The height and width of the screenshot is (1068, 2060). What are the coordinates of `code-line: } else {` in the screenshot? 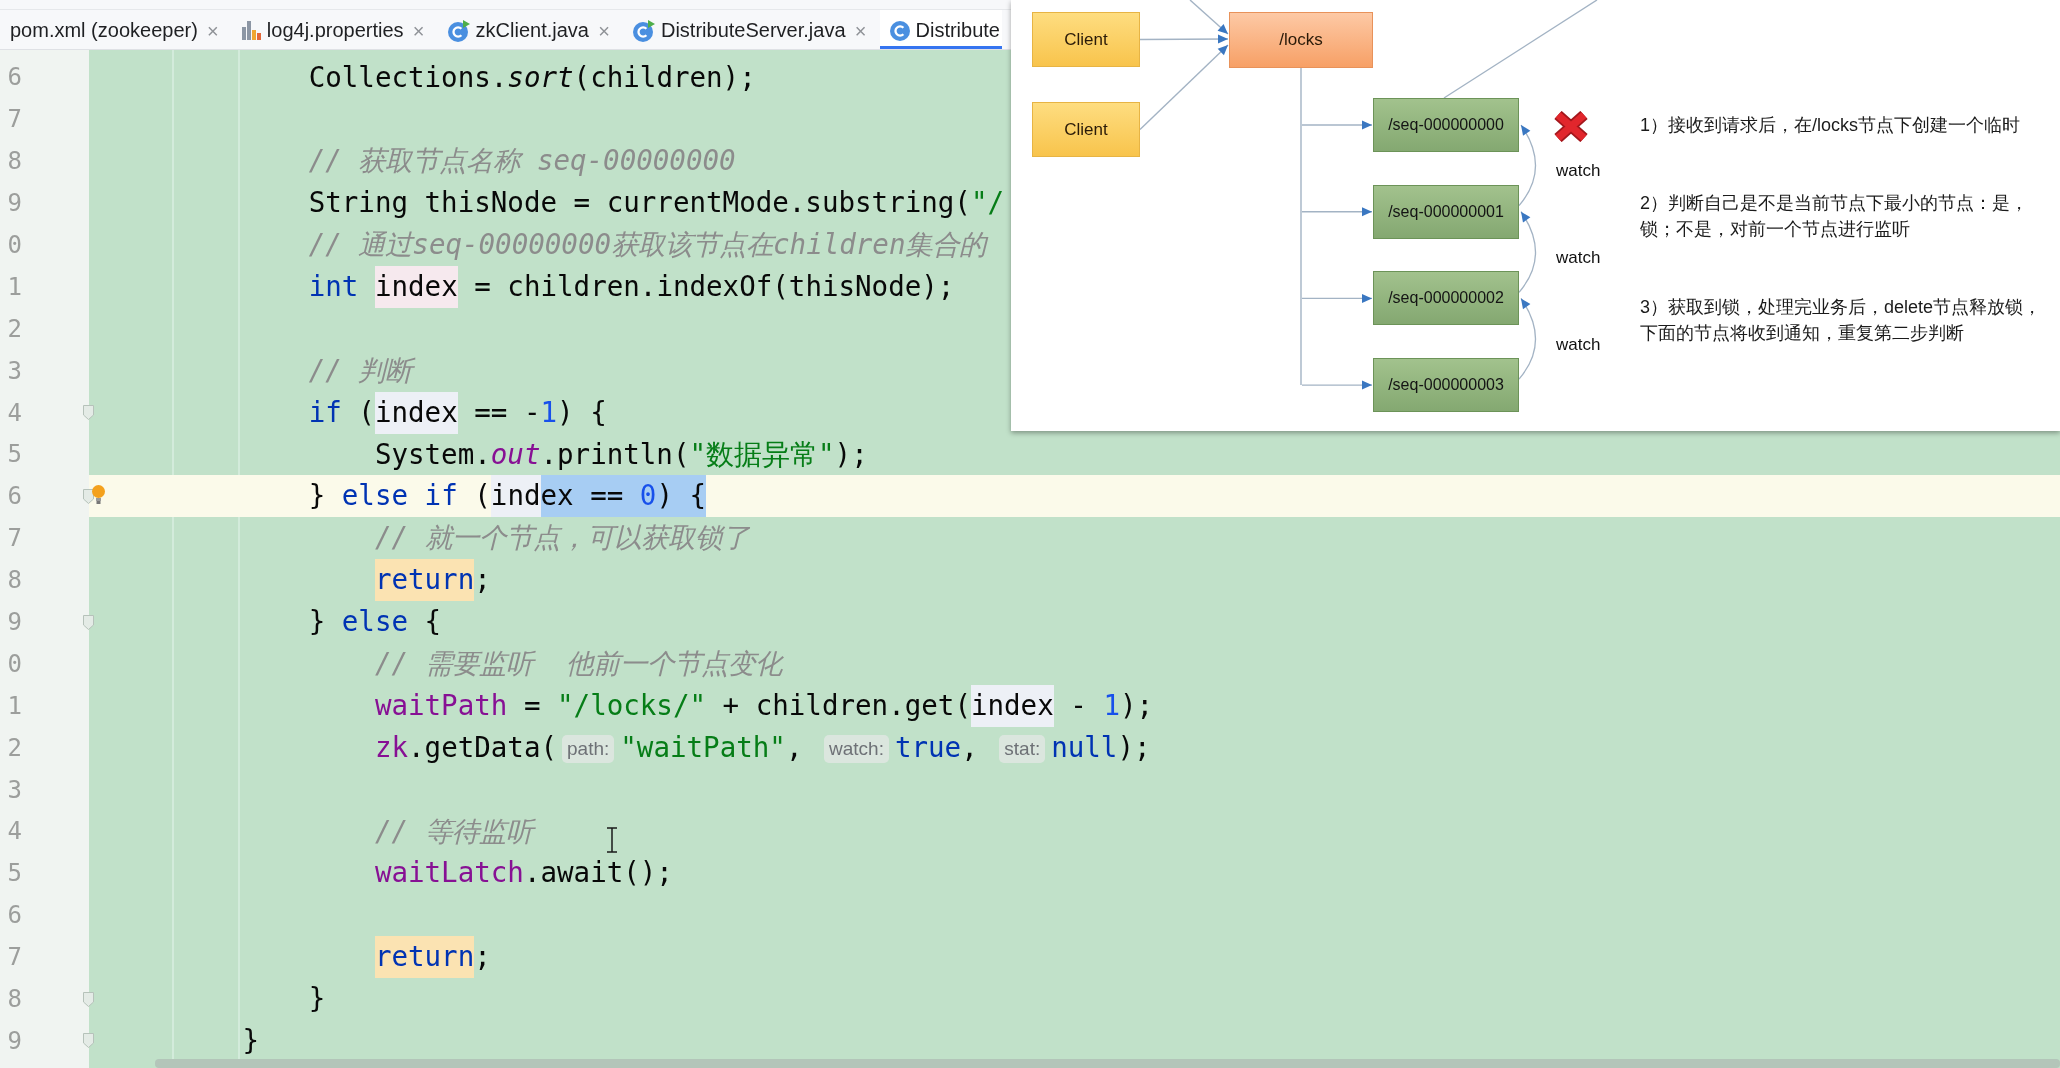 It's located at (375, 622).